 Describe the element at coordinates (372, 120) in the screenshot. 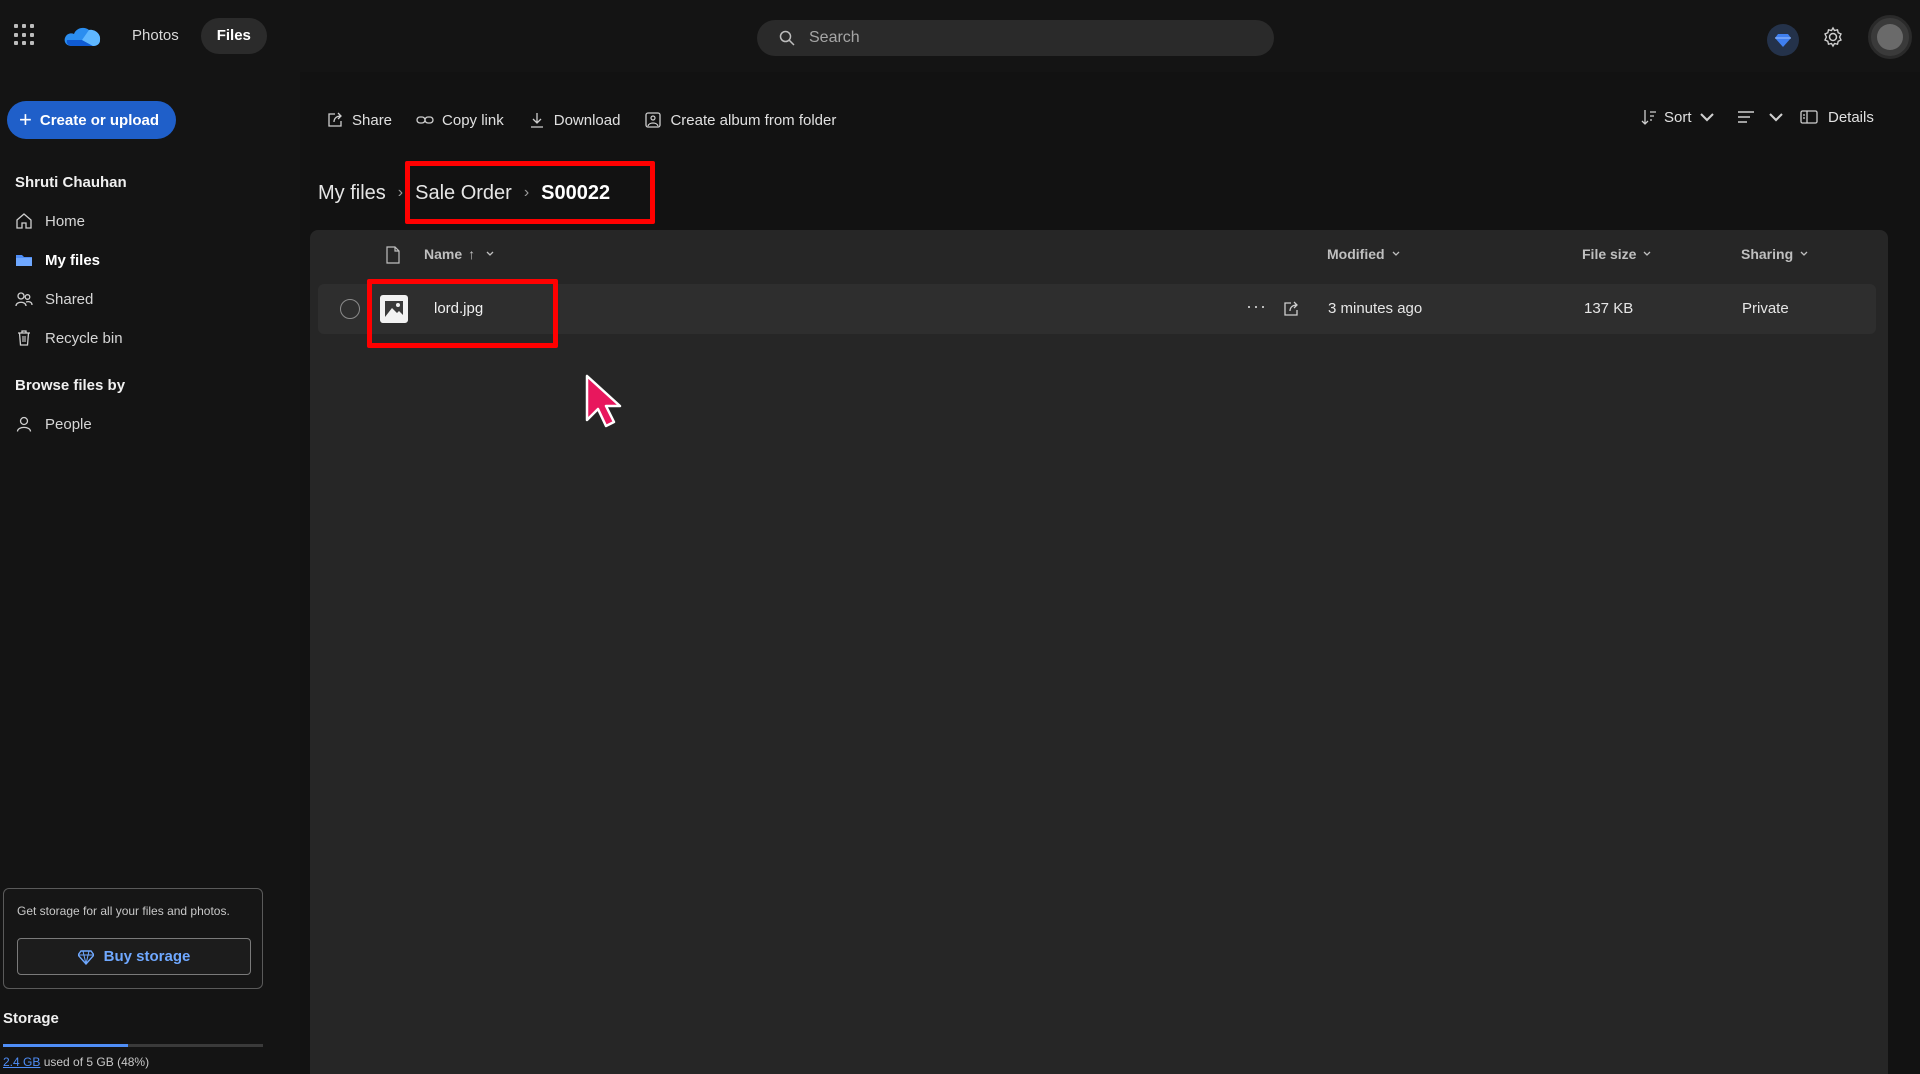

I see `share-label: Share` at that location.